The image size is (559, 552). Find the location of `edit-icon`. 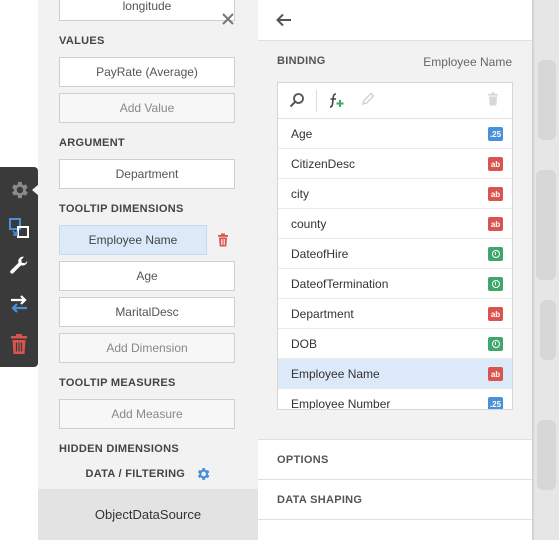

edit-icon is located at coordinates (368, 99).